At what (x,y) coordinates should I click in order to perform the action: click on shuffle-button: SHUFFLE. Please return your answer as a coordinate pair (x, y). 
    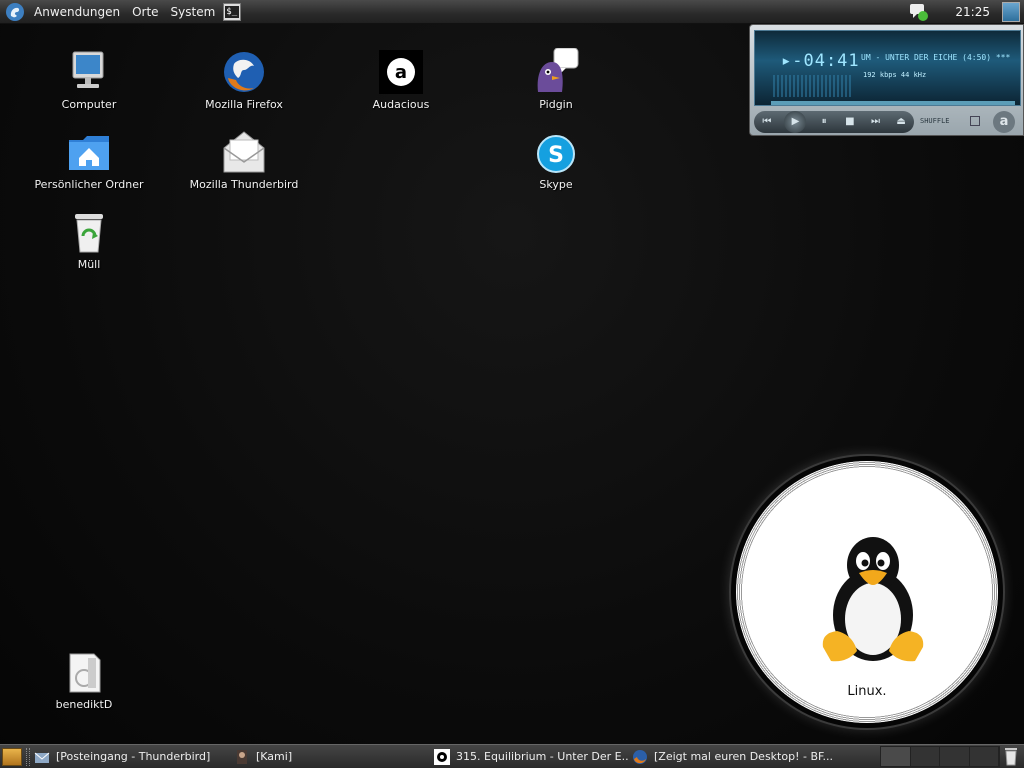
    Looking at the image, I should click on (935, 121).